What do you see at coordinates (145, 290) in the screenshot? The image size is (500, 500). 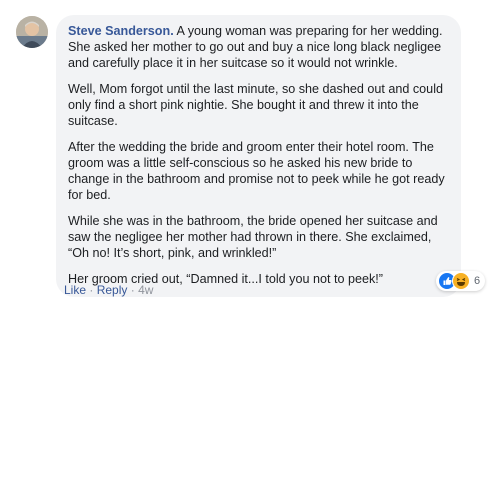 I see `timestamp: 4w` at bounding box center [145, 290].